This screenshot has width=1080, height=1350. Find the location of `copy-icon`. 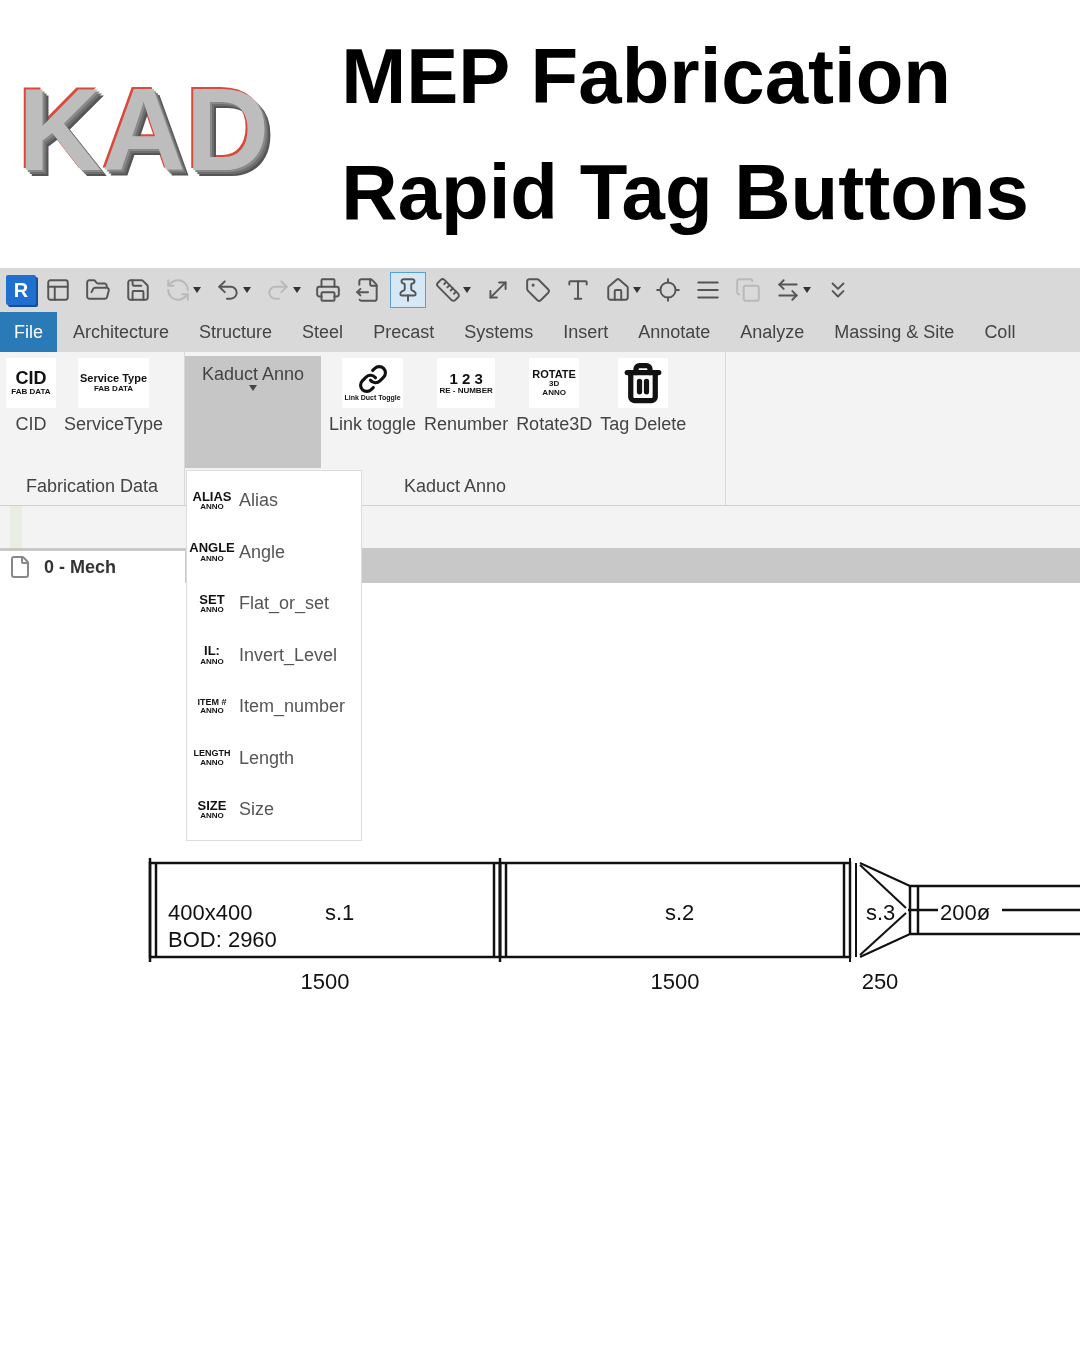

copy-icon is located at coordinates (748, 290).